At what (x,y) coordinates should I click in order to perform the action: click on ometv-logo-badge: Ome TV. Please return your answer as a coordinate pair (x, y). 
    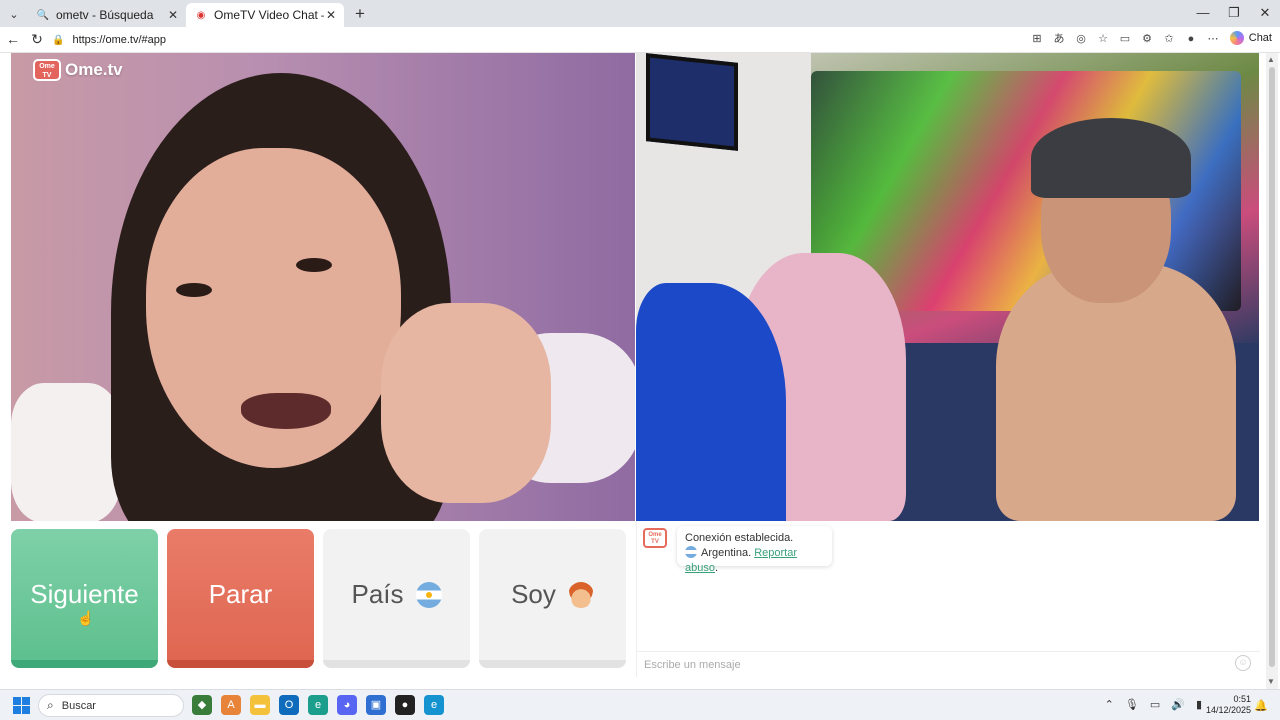
    Looking at the image, I should click on (47, 70).